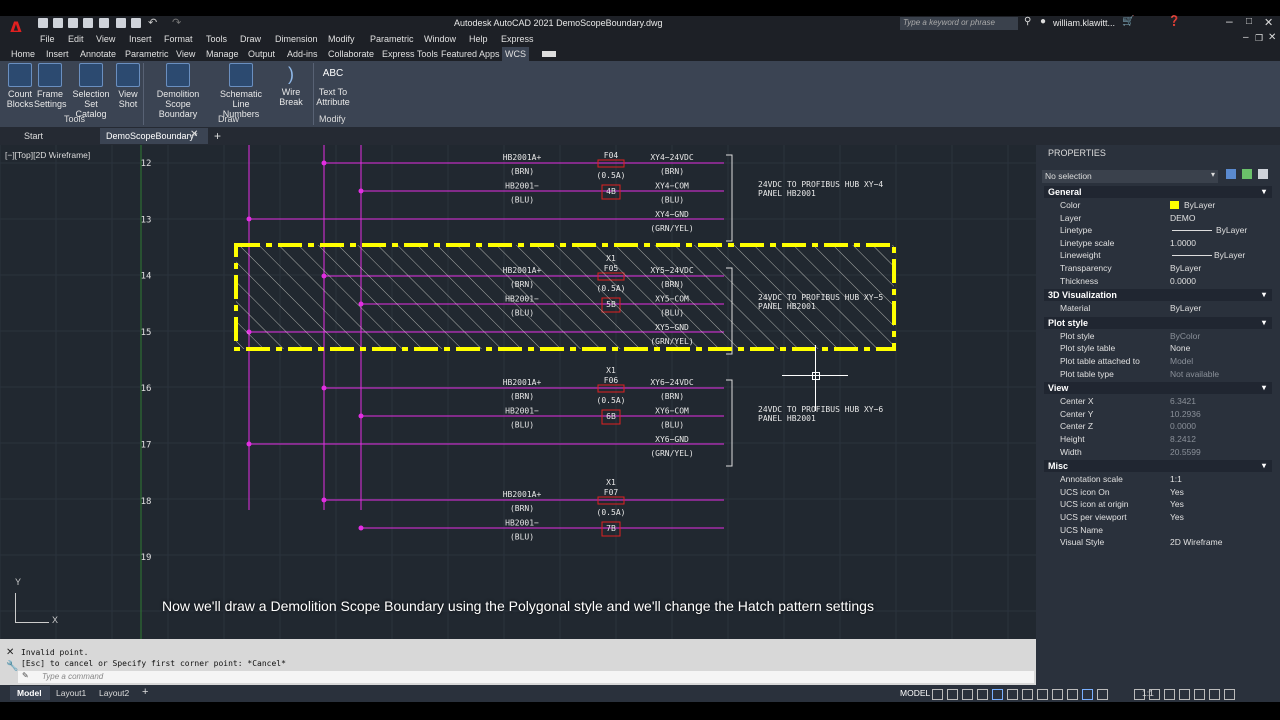 Image resolution: width=1280 pixels, height=720 pixels. What do you see at coordinates (140, 39) in the screenshot?
I see `menu-insert: Insert` at bounding box center [140, 39].